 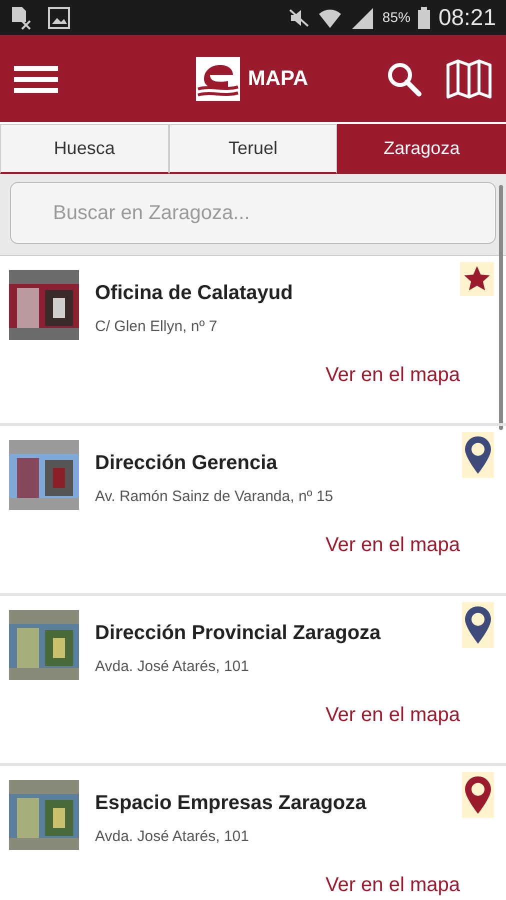 I want to click on battery-percent: 85%, so click(x=396, y=17).